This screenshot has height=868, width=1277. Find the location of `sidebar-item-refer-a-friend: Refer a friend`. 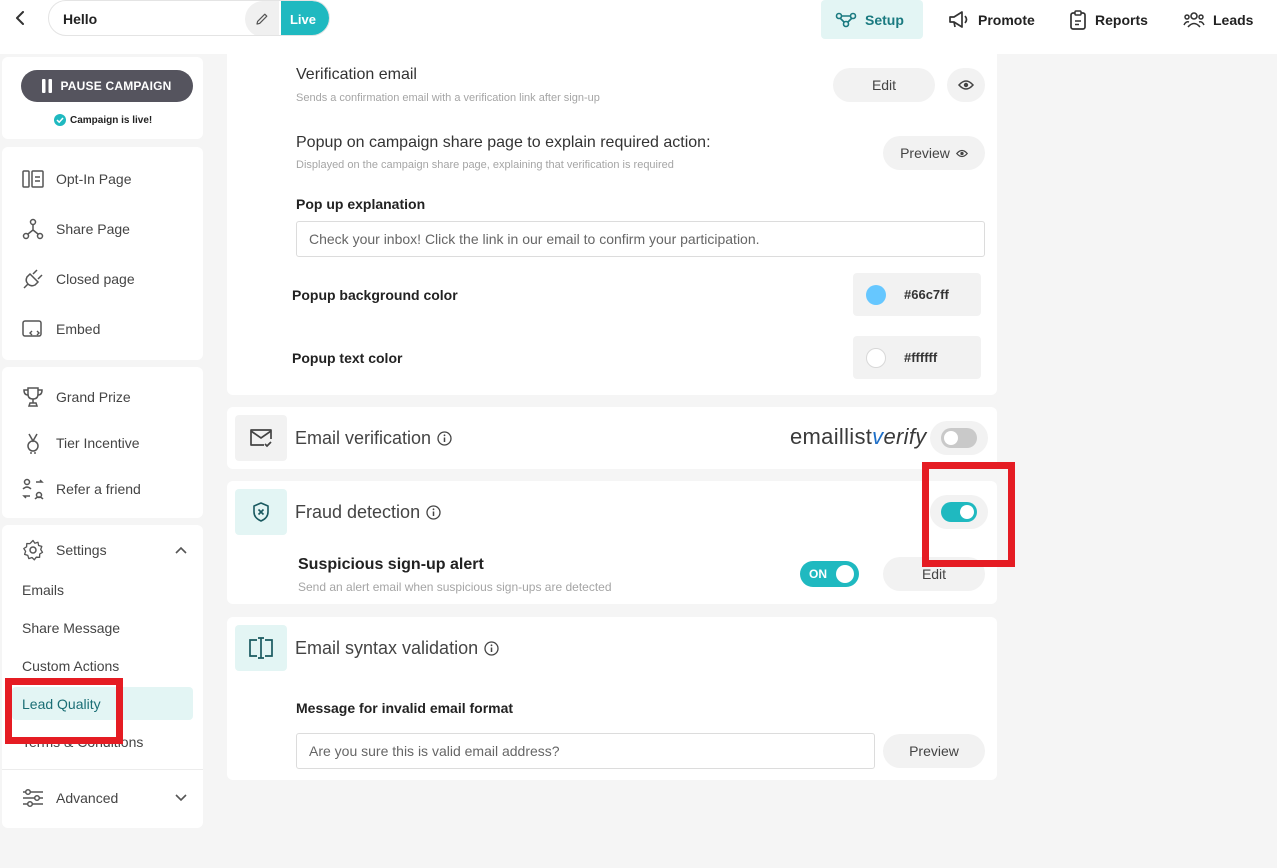

sidebar-item-refer-a-friend: Refer a friend is located at coordinates (81, 489).